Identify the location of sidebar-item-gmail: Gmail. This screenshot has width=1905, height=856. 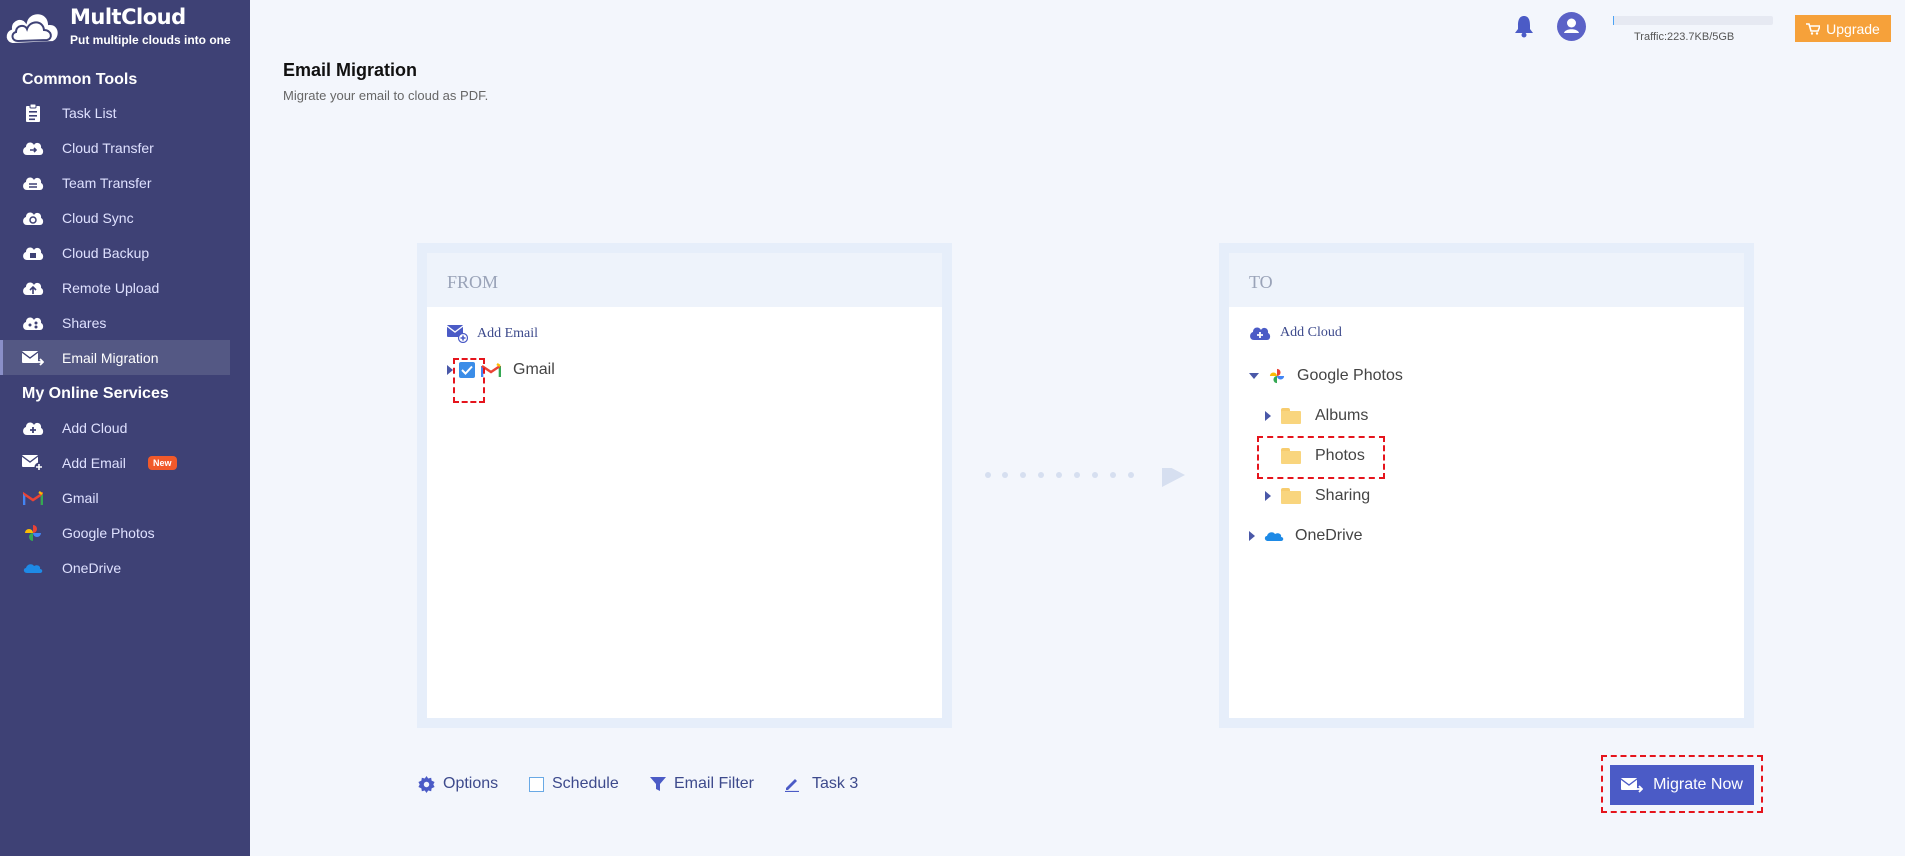
(125, 497).